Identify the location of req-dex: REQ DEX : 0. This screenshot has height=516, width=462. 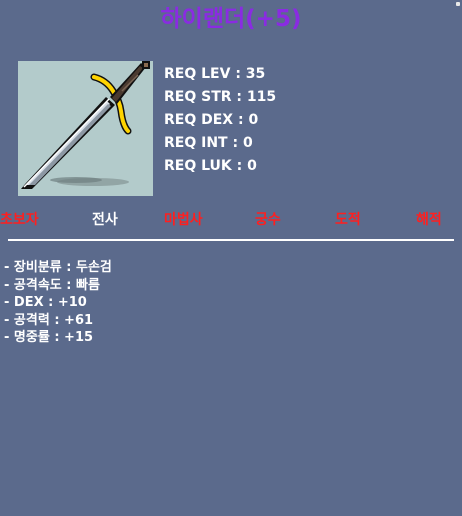
(211, 120).